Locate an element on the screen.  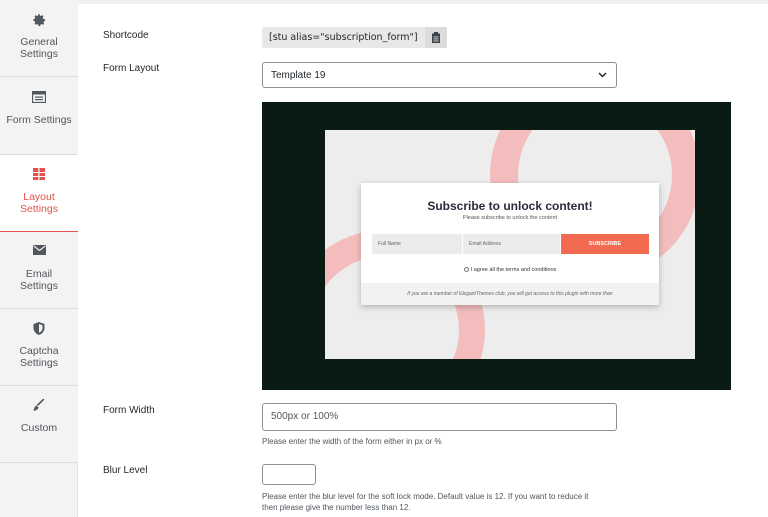
shortcode-label: Shortcode is located at coordinates (126, 35).